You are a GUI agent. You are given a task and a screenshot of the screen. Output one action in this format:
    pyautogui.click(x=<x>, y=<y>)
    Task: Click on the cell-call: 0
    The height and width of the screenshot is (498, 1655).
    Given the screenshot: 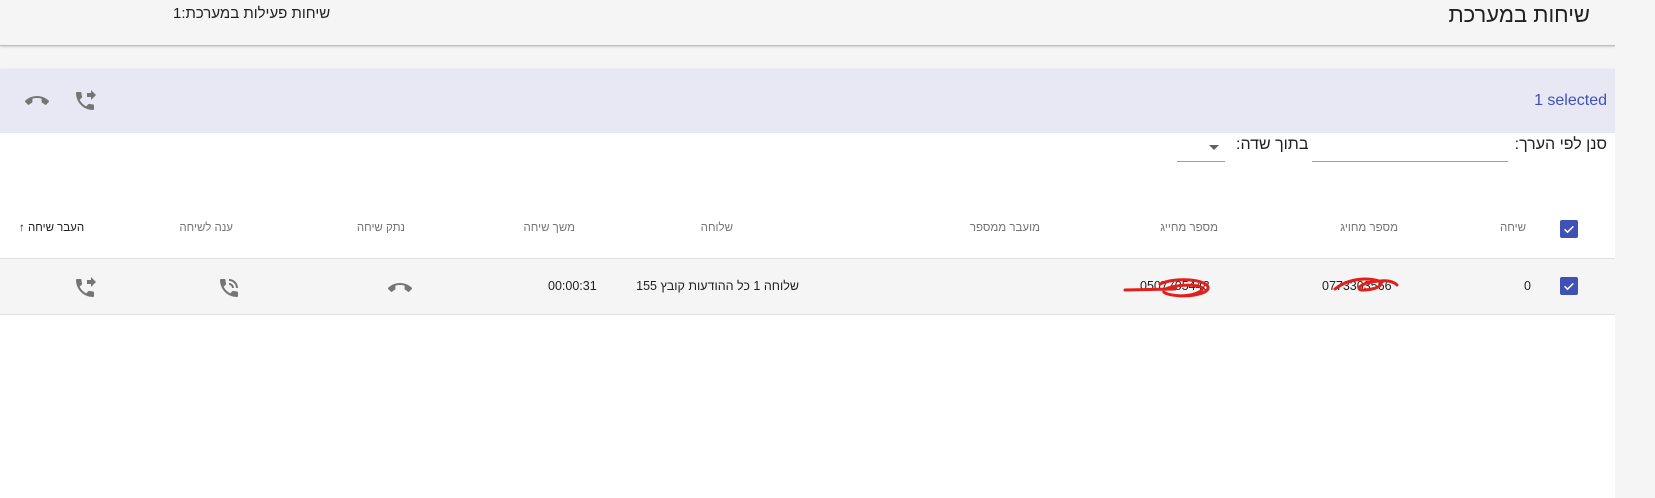 What is the action you would take?
    pyautogui.click(x=1527, y=286)
    